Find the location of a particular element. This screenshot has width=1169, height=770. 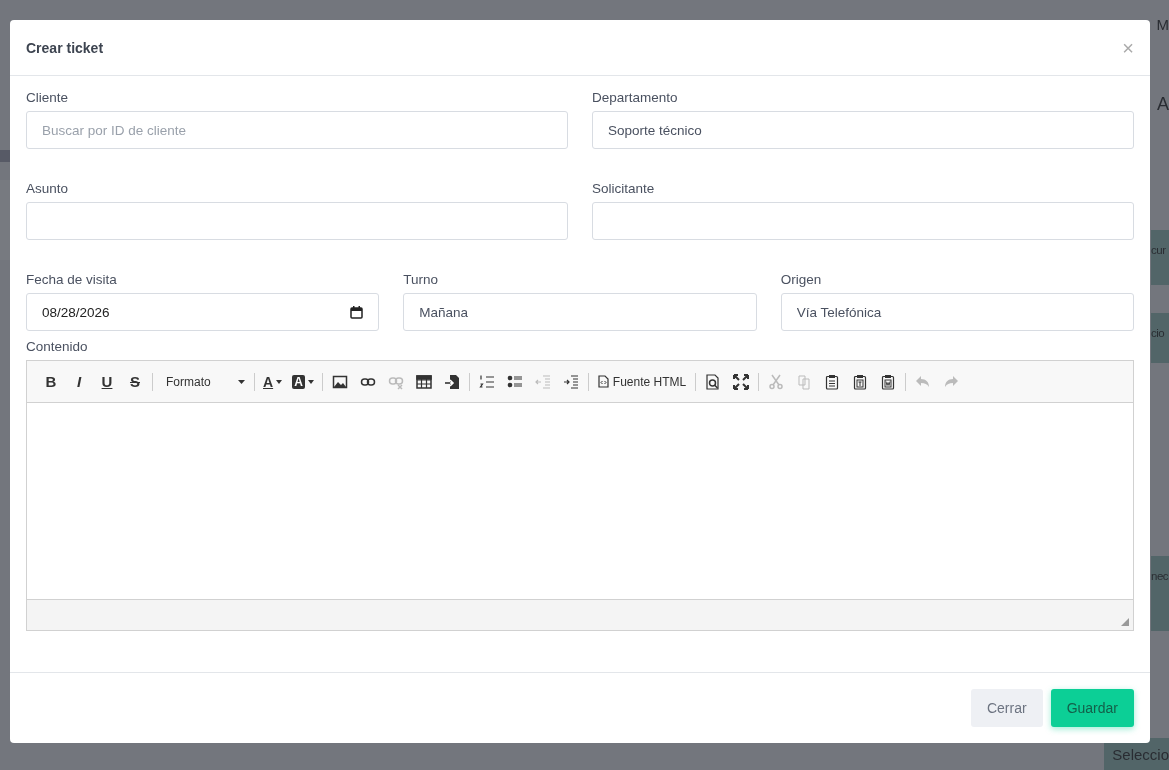

background-text: cio is located at coordinates (1160, 338).